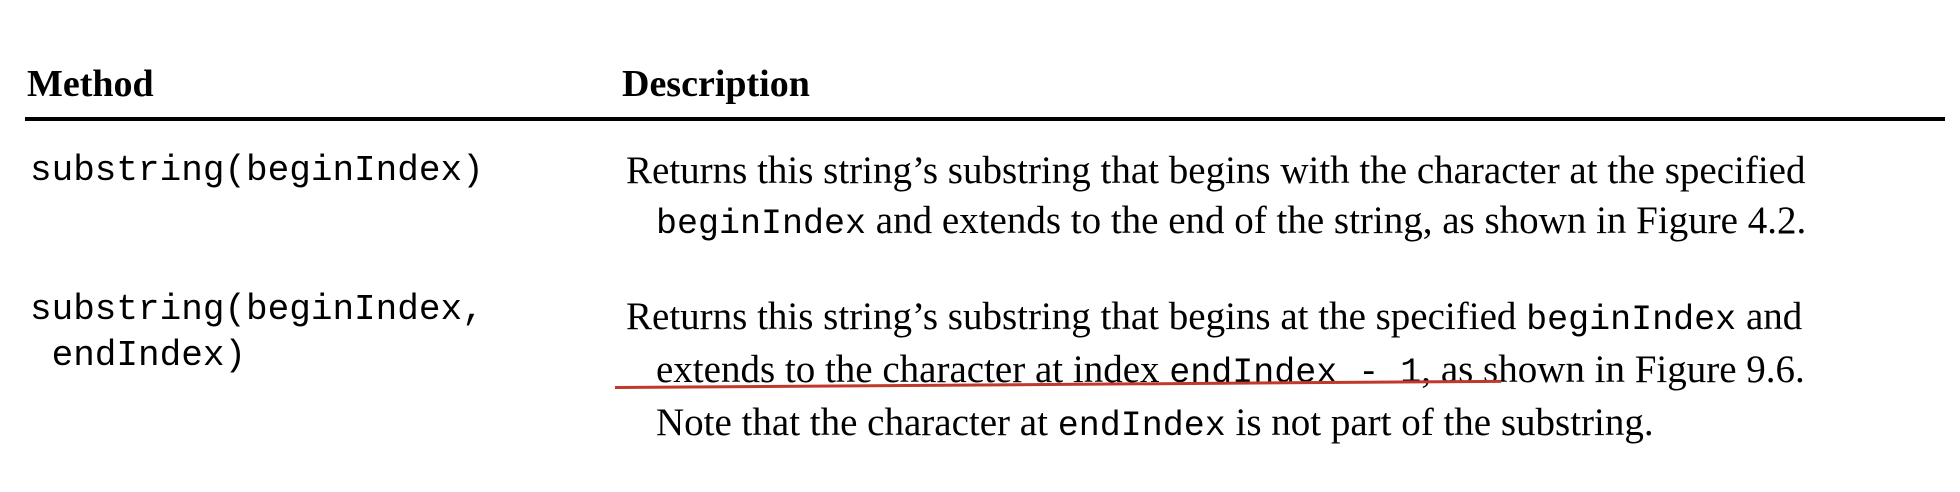 Image resolution: width=1960 pixels, height=492 pixels. What do you see at coordinates (1769, 316) in the screenshot?
I see `description-text: and` at bounding box center [1769, 316].